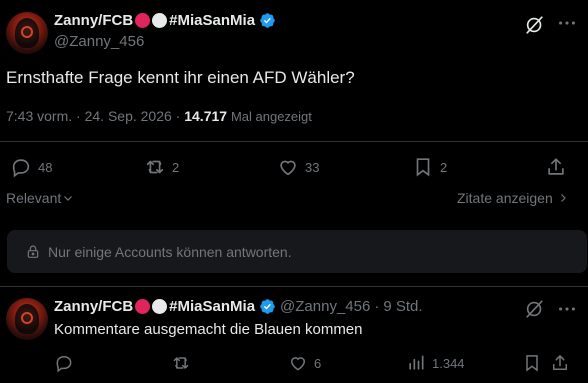  I want to click on reply-views-count: 1.344, so click(448, 363).